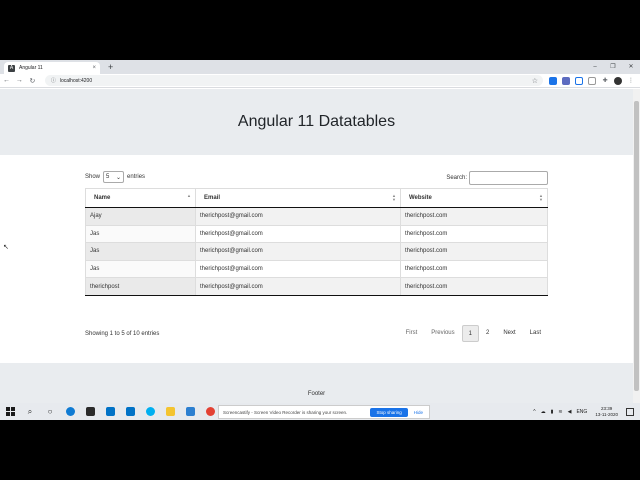 This screenshot has height=480, width=640. I want to click on search-label: Search:, so click(456, 178).